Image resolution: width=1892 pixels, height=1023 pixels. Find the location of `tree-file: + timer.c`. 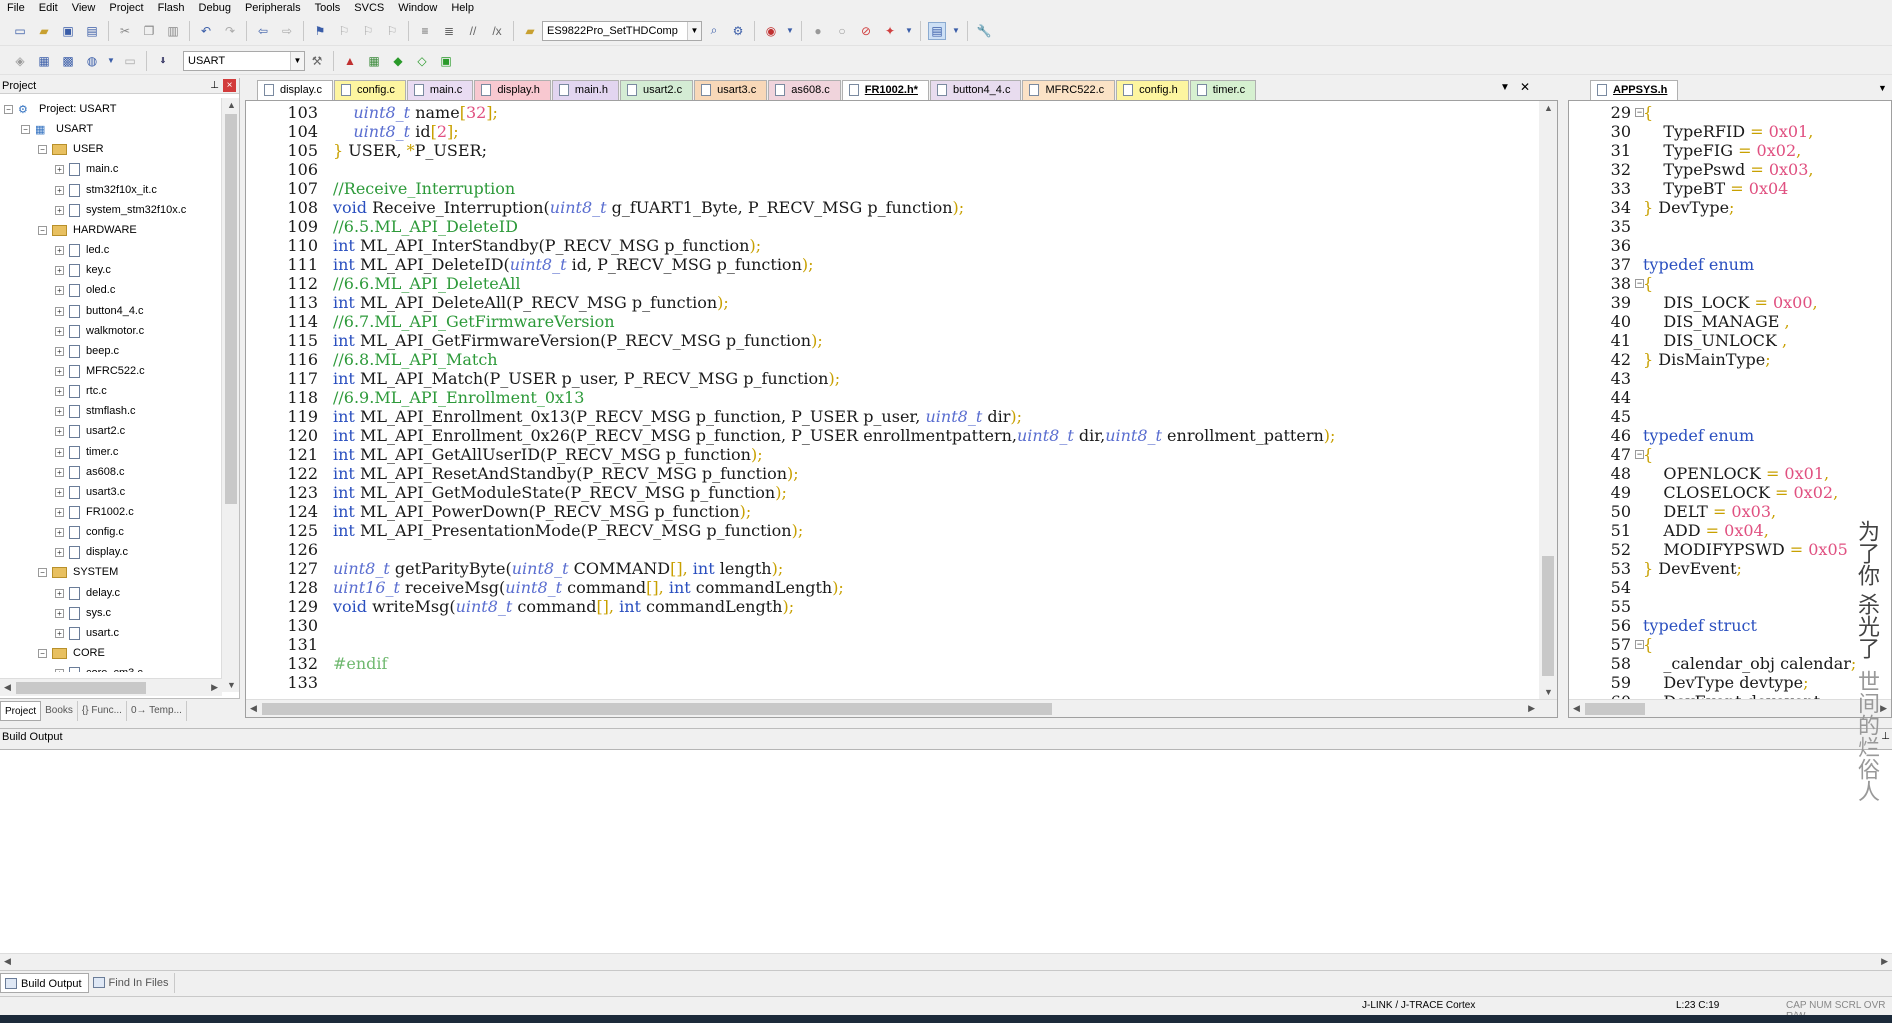

tree-file: + timer.c is located at coordinates (86, 452).